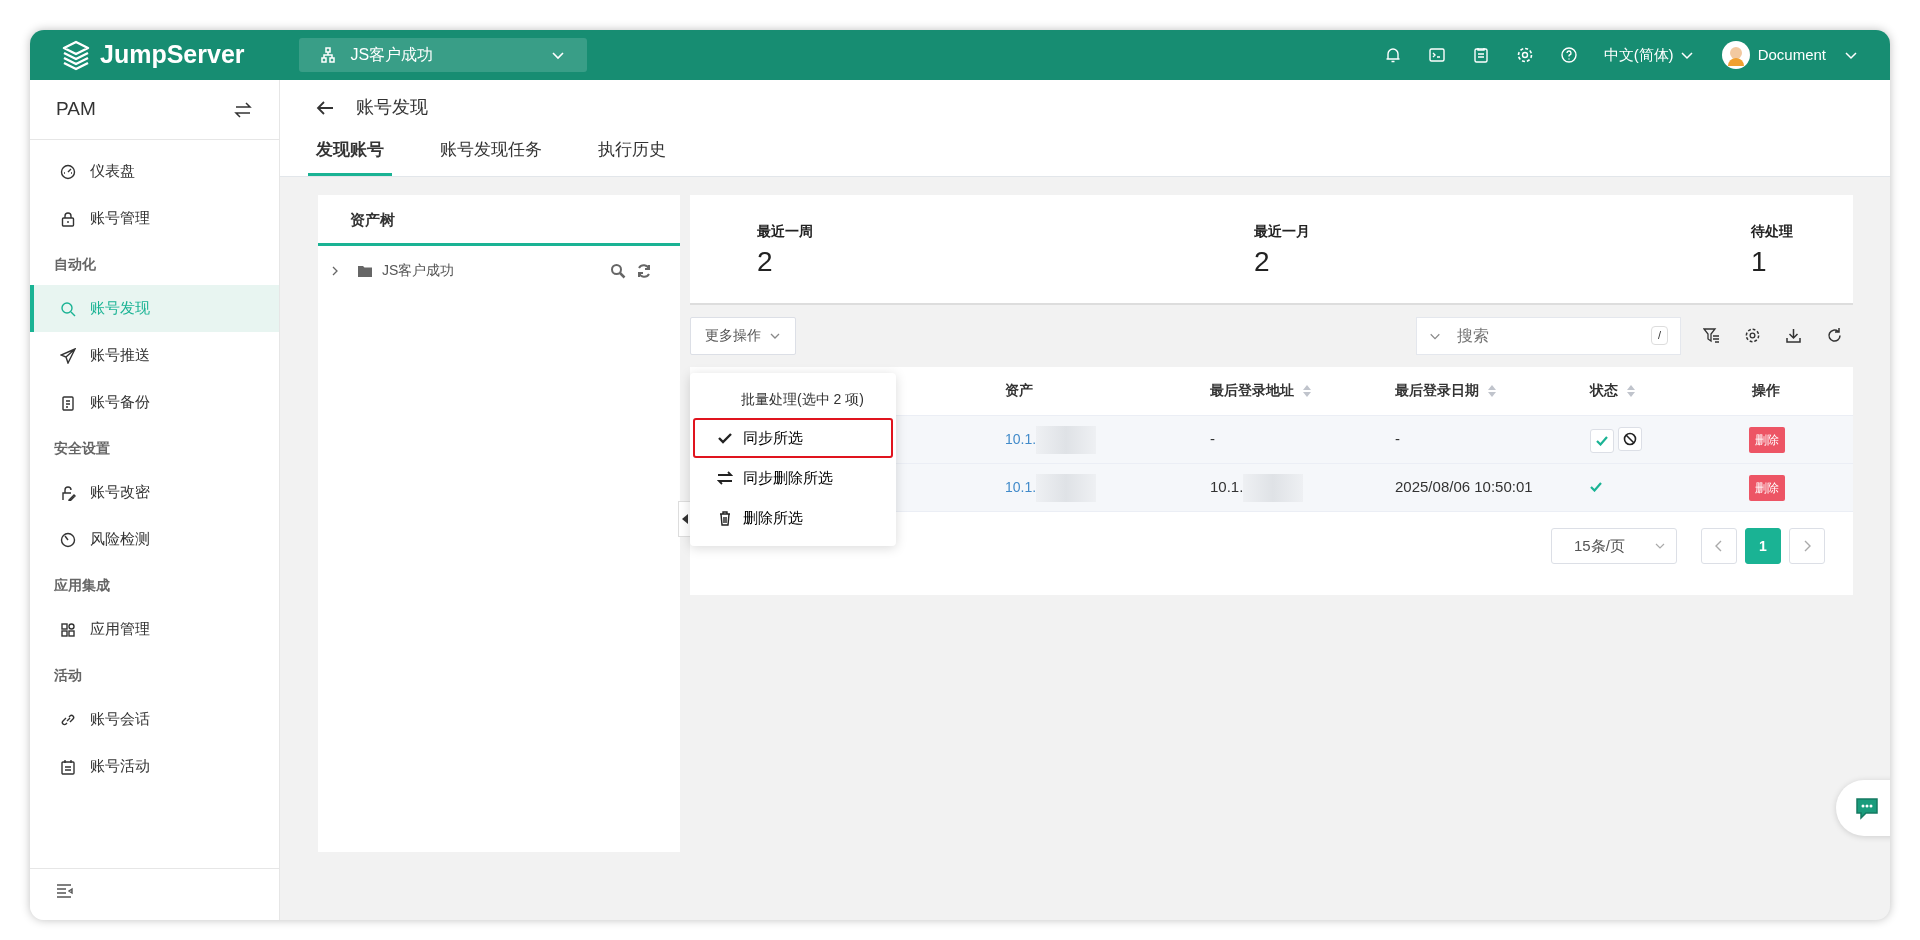 The image size is (1920, 940). What do you see at coordinates (1711, 335) in the screenshot?
I see `filter-icon` at bounding box center [1711, 335].